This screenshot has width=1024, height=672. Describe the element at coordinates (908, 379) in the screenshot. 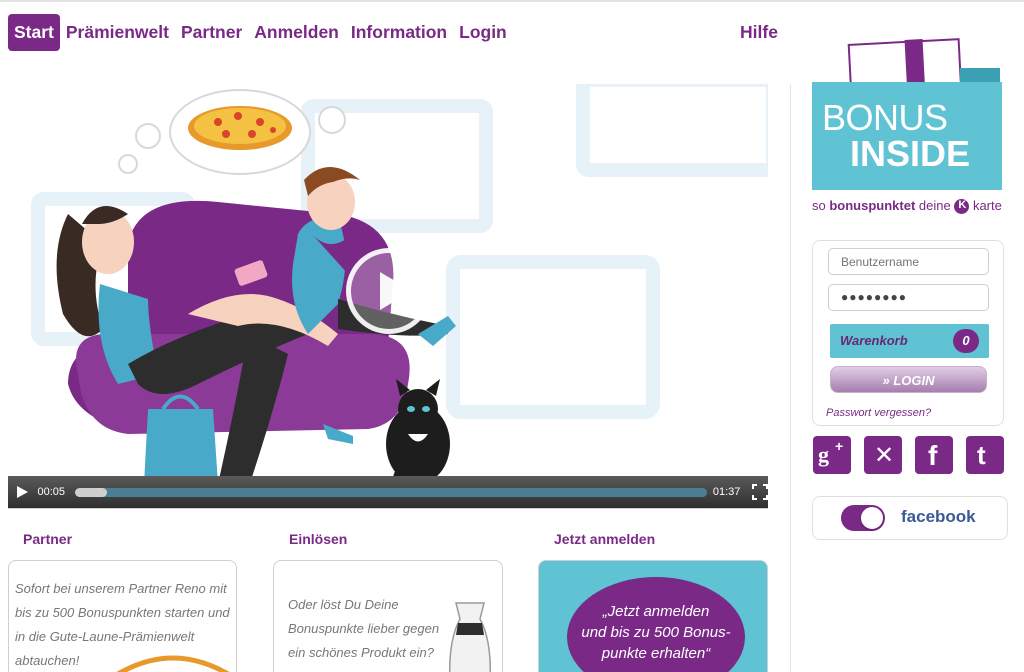

I see `login-button: » LOGIN` at that location.